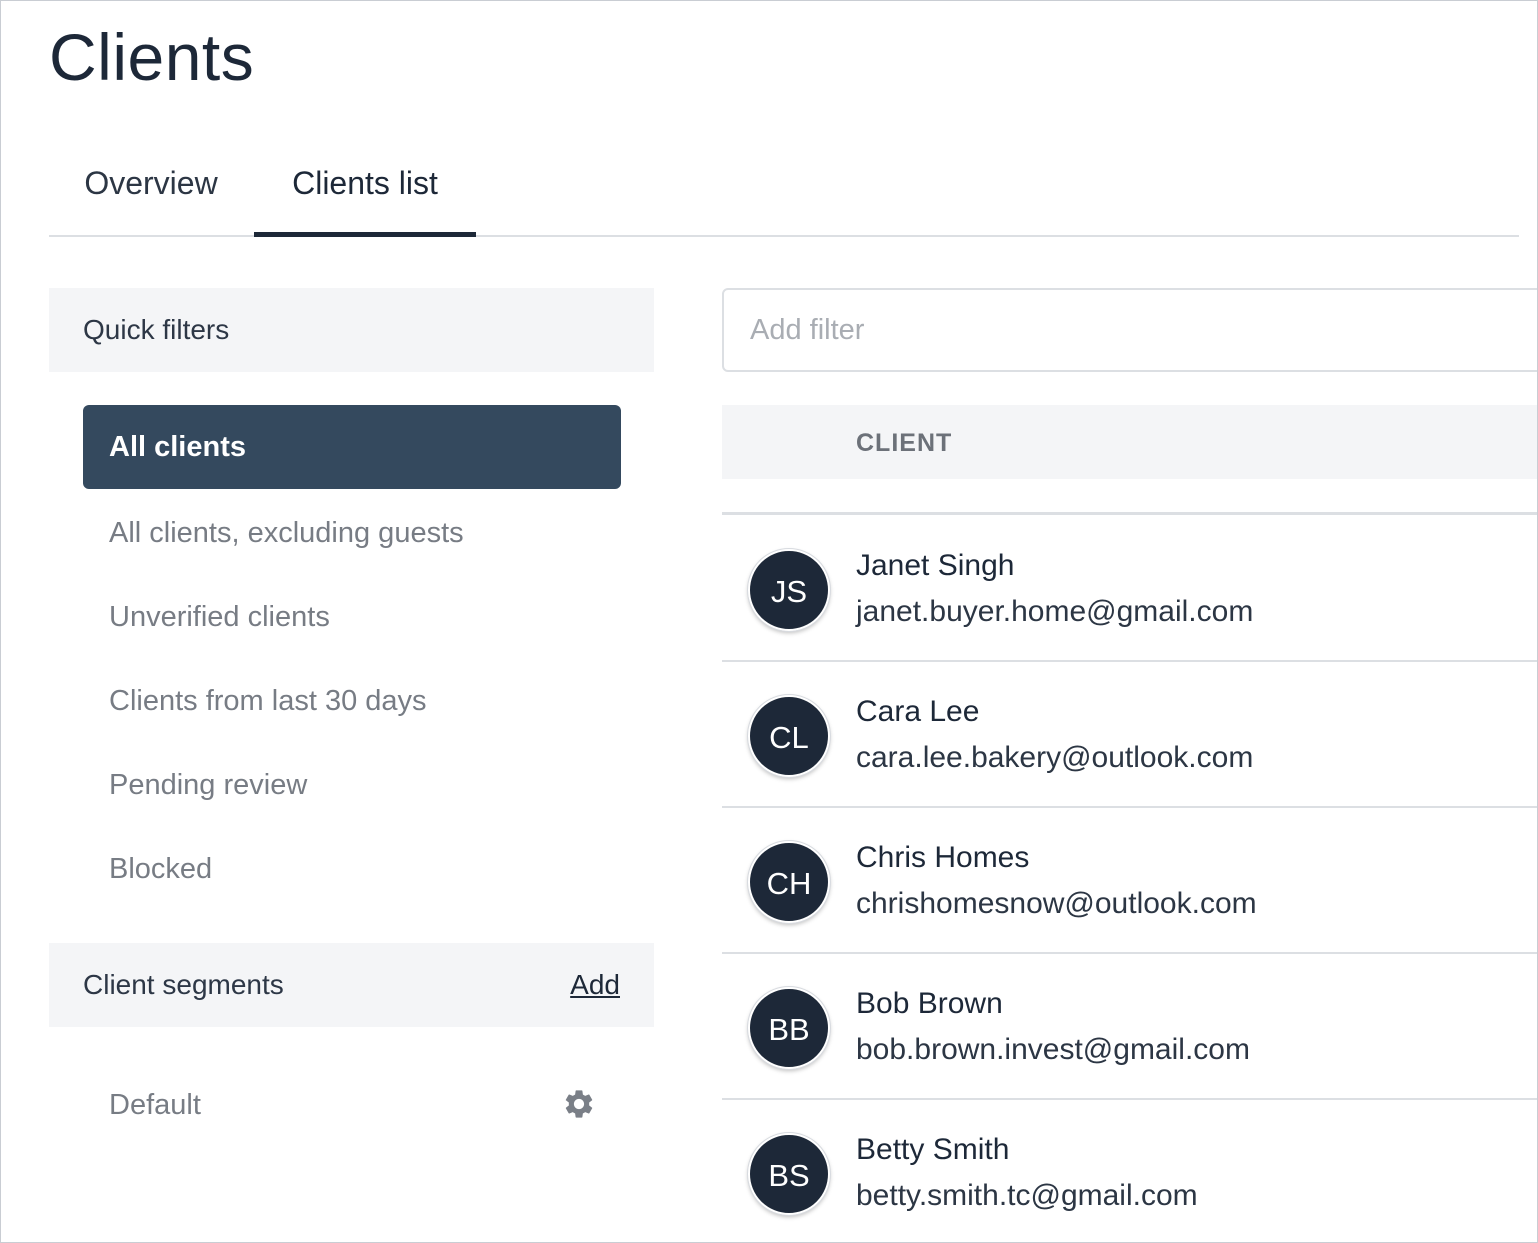  I want to click on client-name: Betty Smith, so click(933, 1149).